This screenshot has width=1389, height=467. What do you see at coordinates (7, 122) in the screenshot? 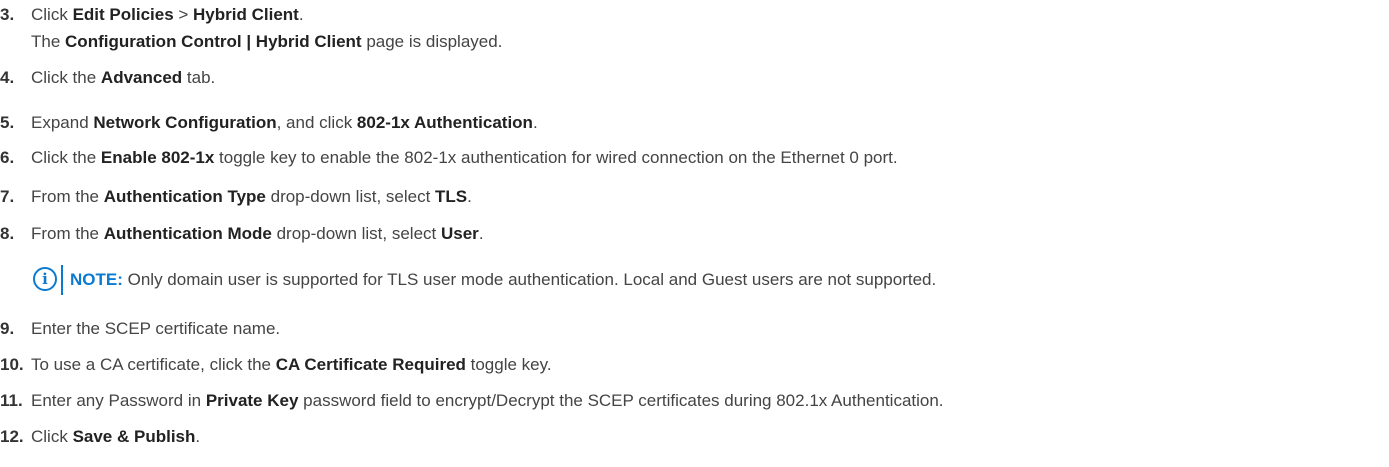
I see `step-number: 5.` at bounding box center [7, 122].